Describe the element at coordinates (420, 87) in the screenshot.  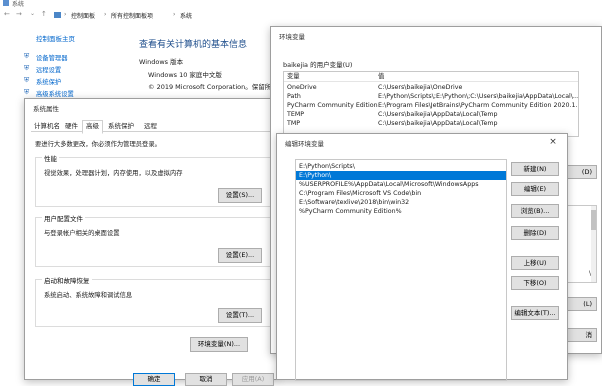
I see `cell-value: C:\Users\baikejia\OneDrive` at that location.